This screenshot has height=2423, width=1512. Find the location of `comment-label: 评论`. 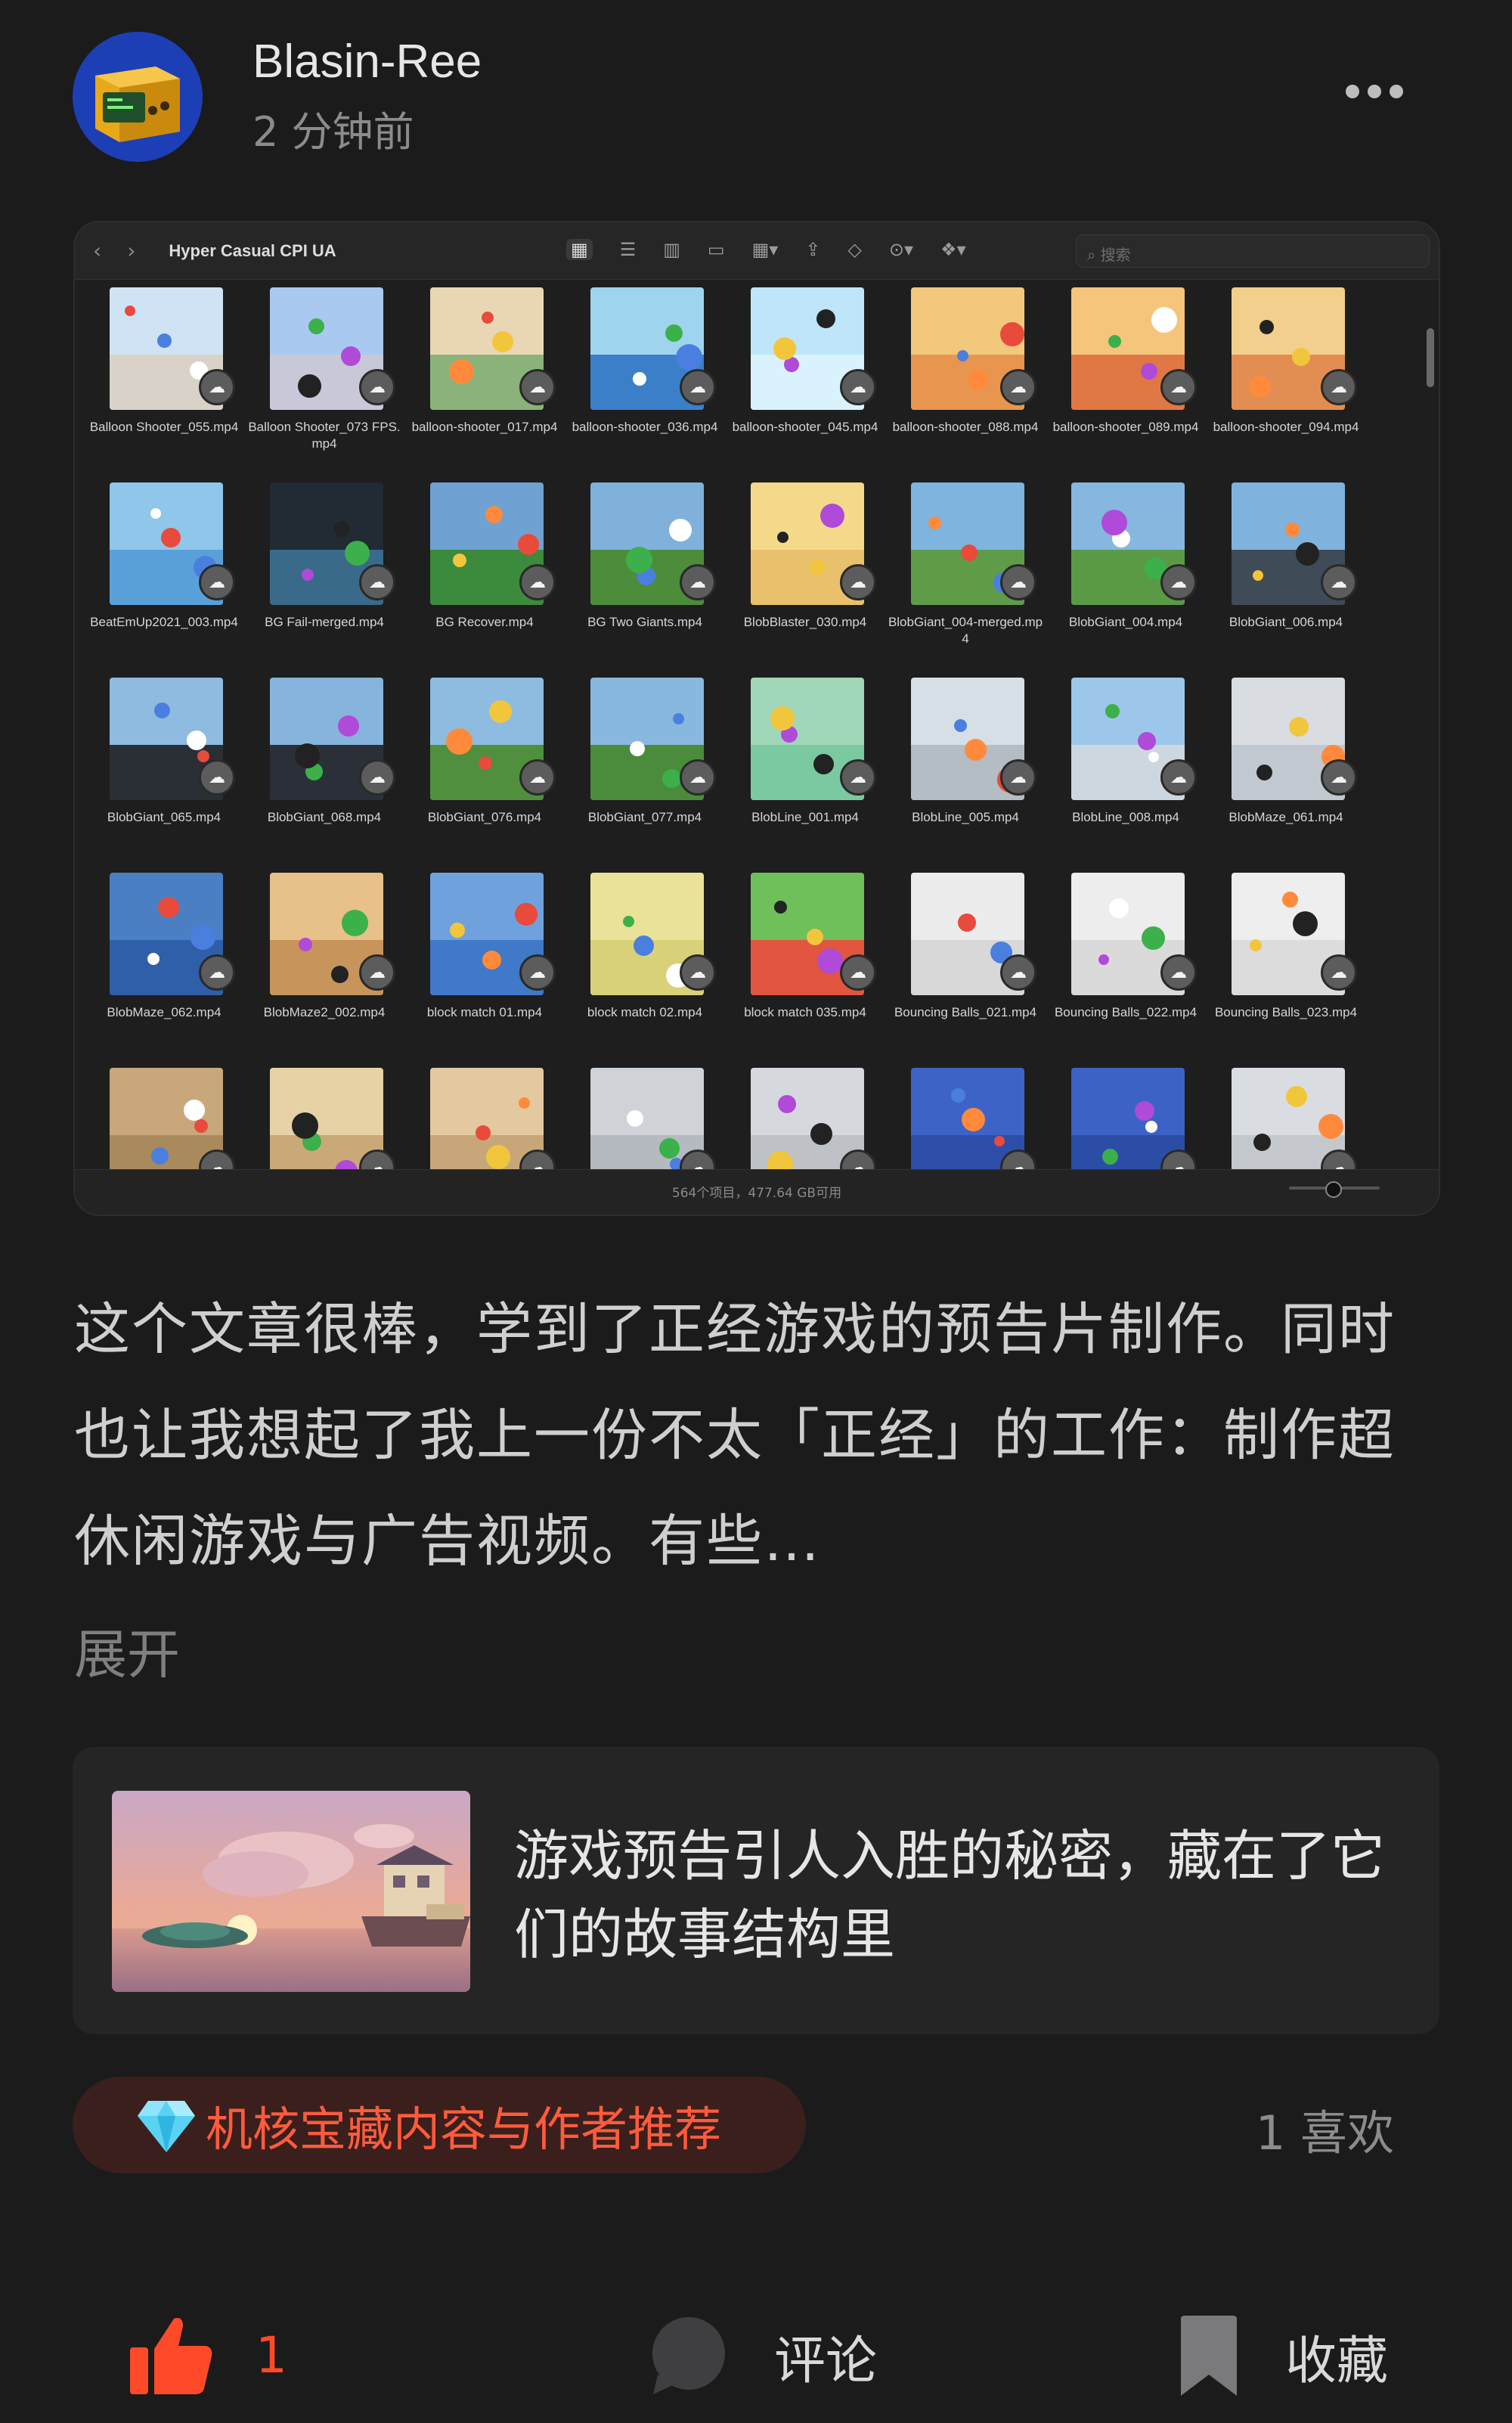

comment-label: 评论 is located at coordinates (826, 2361).